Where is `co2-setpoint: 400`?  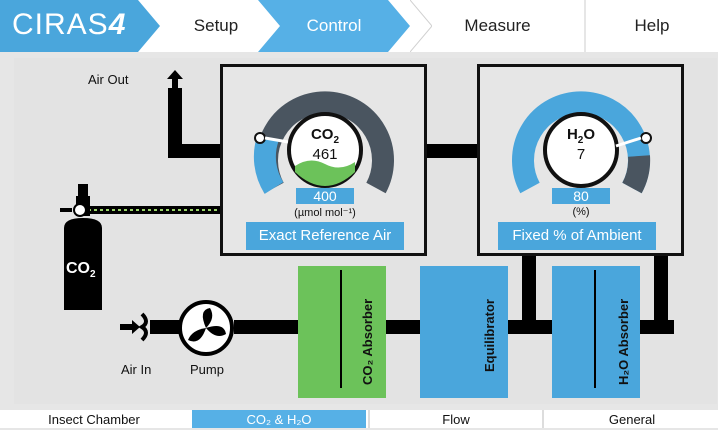 co2-setpoint: 400 is located at coordinates (325, 196).